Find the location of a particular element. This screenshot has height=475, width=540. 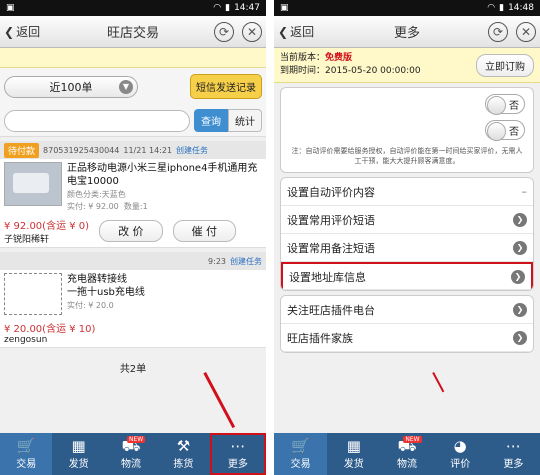

clock: 14:47 is located at coordinates (247, 8).